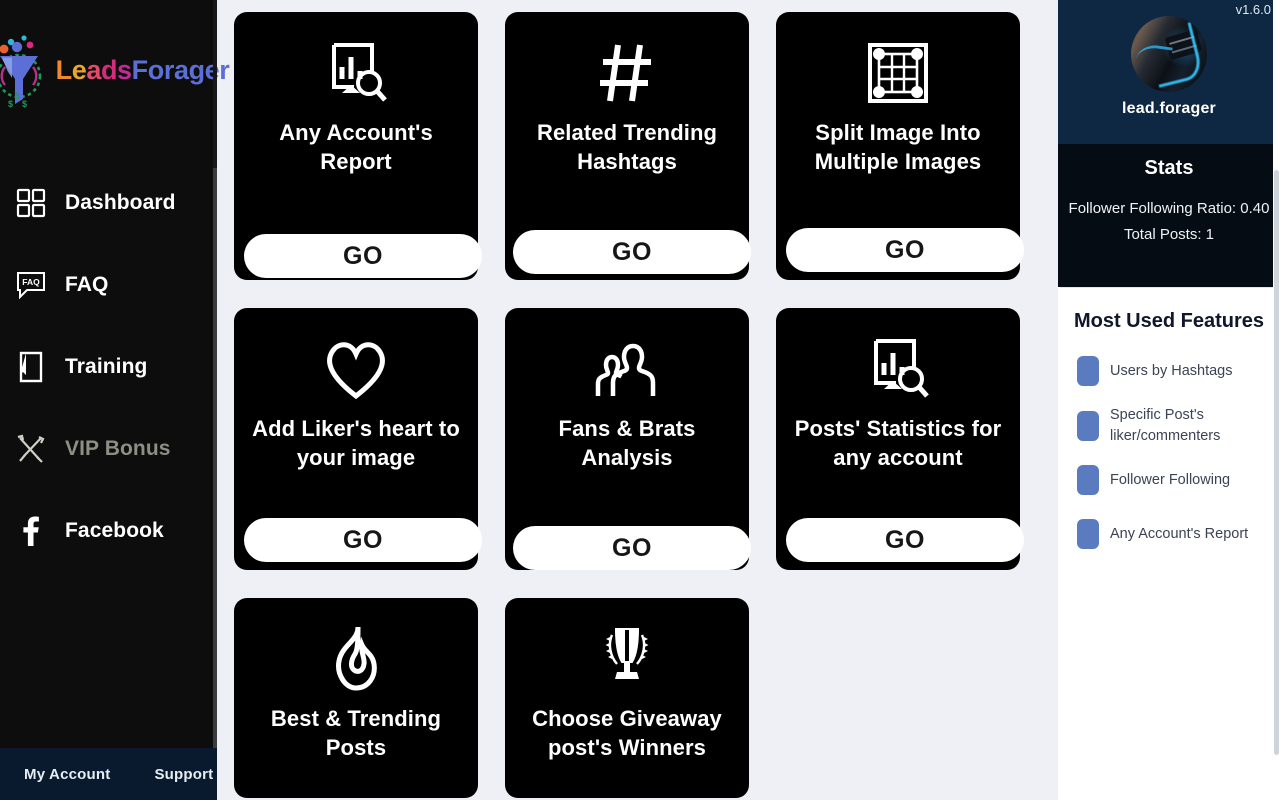 The image size is (1280, 800). I want to click on feature-item-specific-post-liker-commenters: Specific Post's liker/commenters, so click(1169, 425).